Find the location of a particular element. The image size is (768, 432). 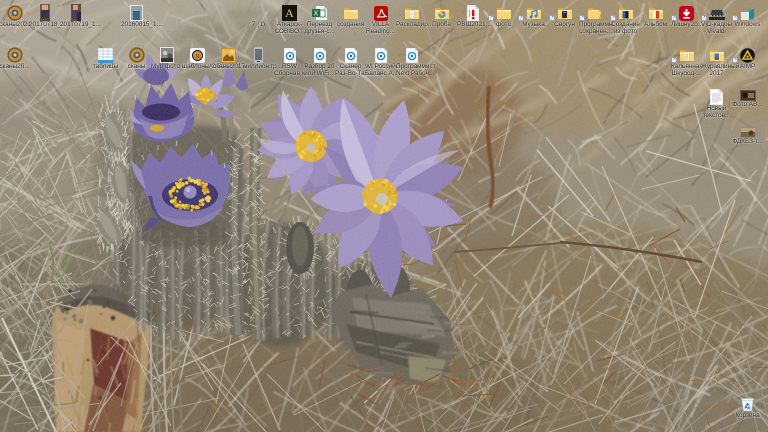

svg-text: A is located at coordinates (289, 13).